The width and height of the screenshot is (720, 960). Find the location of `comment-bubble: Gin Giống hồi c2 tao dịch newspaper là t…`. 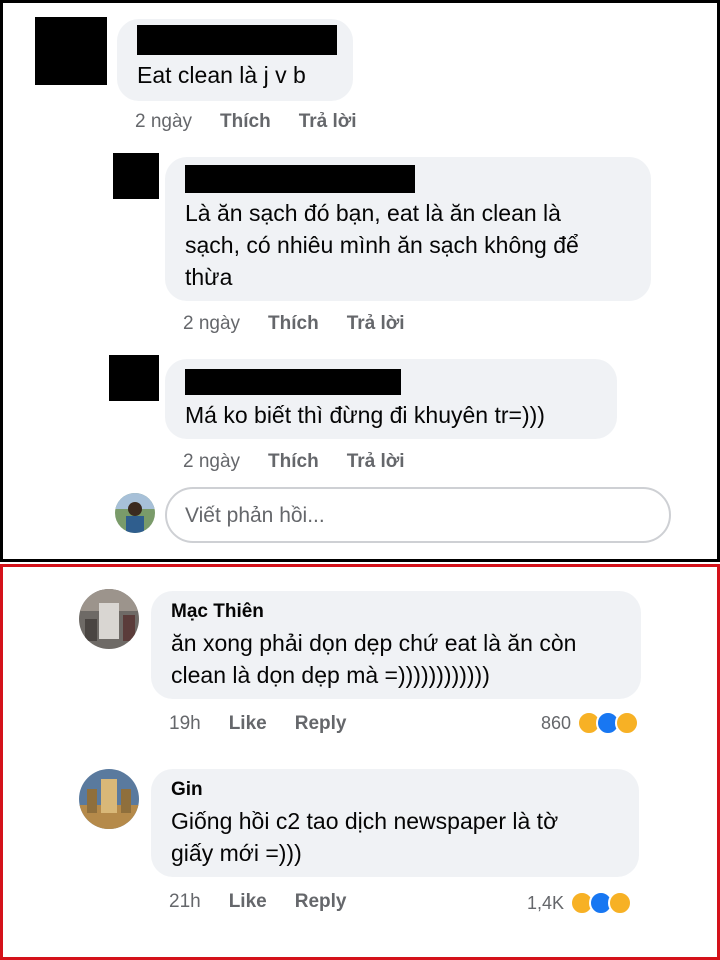

comment-bubble: Gin Giống hồi c2 tao dịch newspaper là t… is located at coordinates (395, 823).